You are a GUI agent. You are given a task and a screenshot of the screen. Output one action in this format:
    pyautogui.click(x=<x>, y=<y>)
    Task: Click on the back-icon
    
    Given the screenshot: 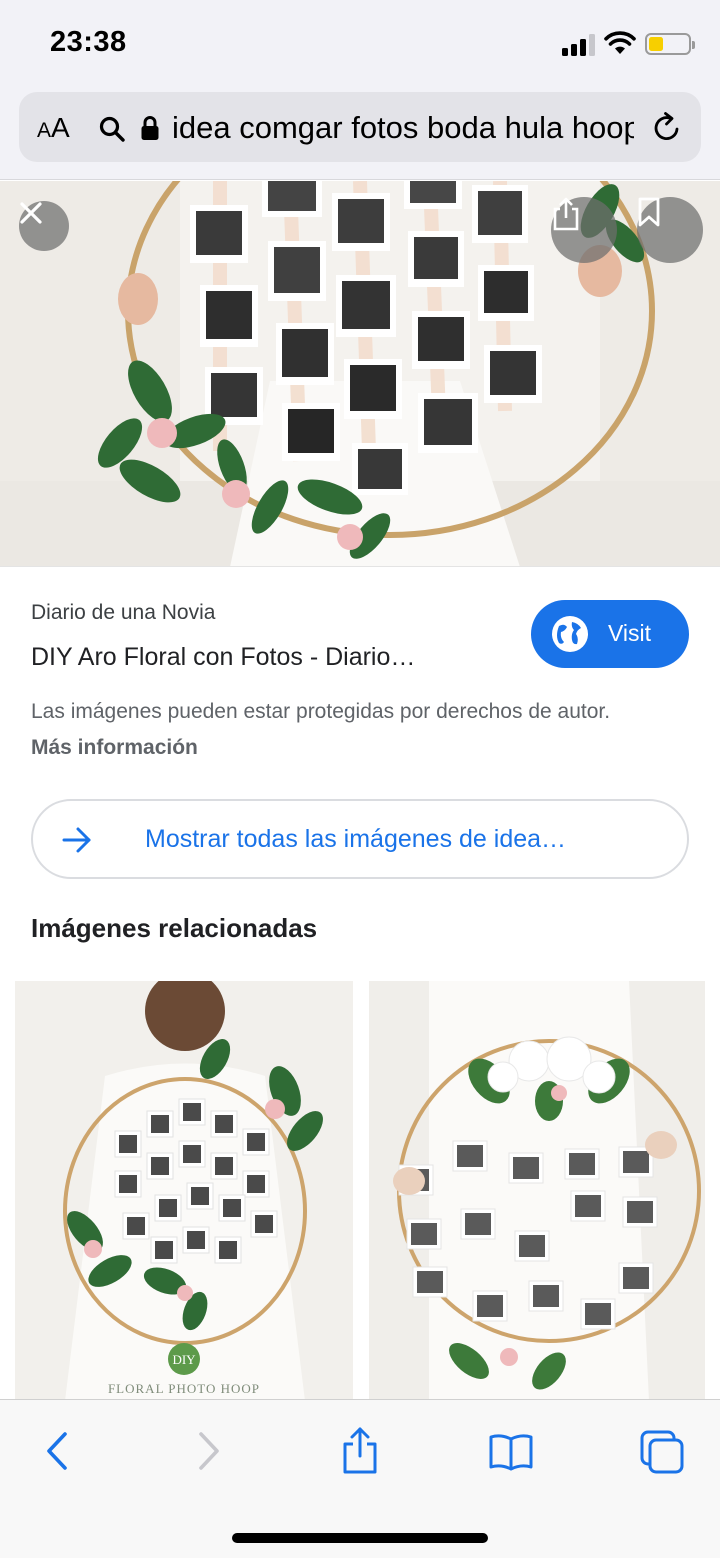 What is the action you would take?
    pyautogui.click(x=57, y=1451)
    